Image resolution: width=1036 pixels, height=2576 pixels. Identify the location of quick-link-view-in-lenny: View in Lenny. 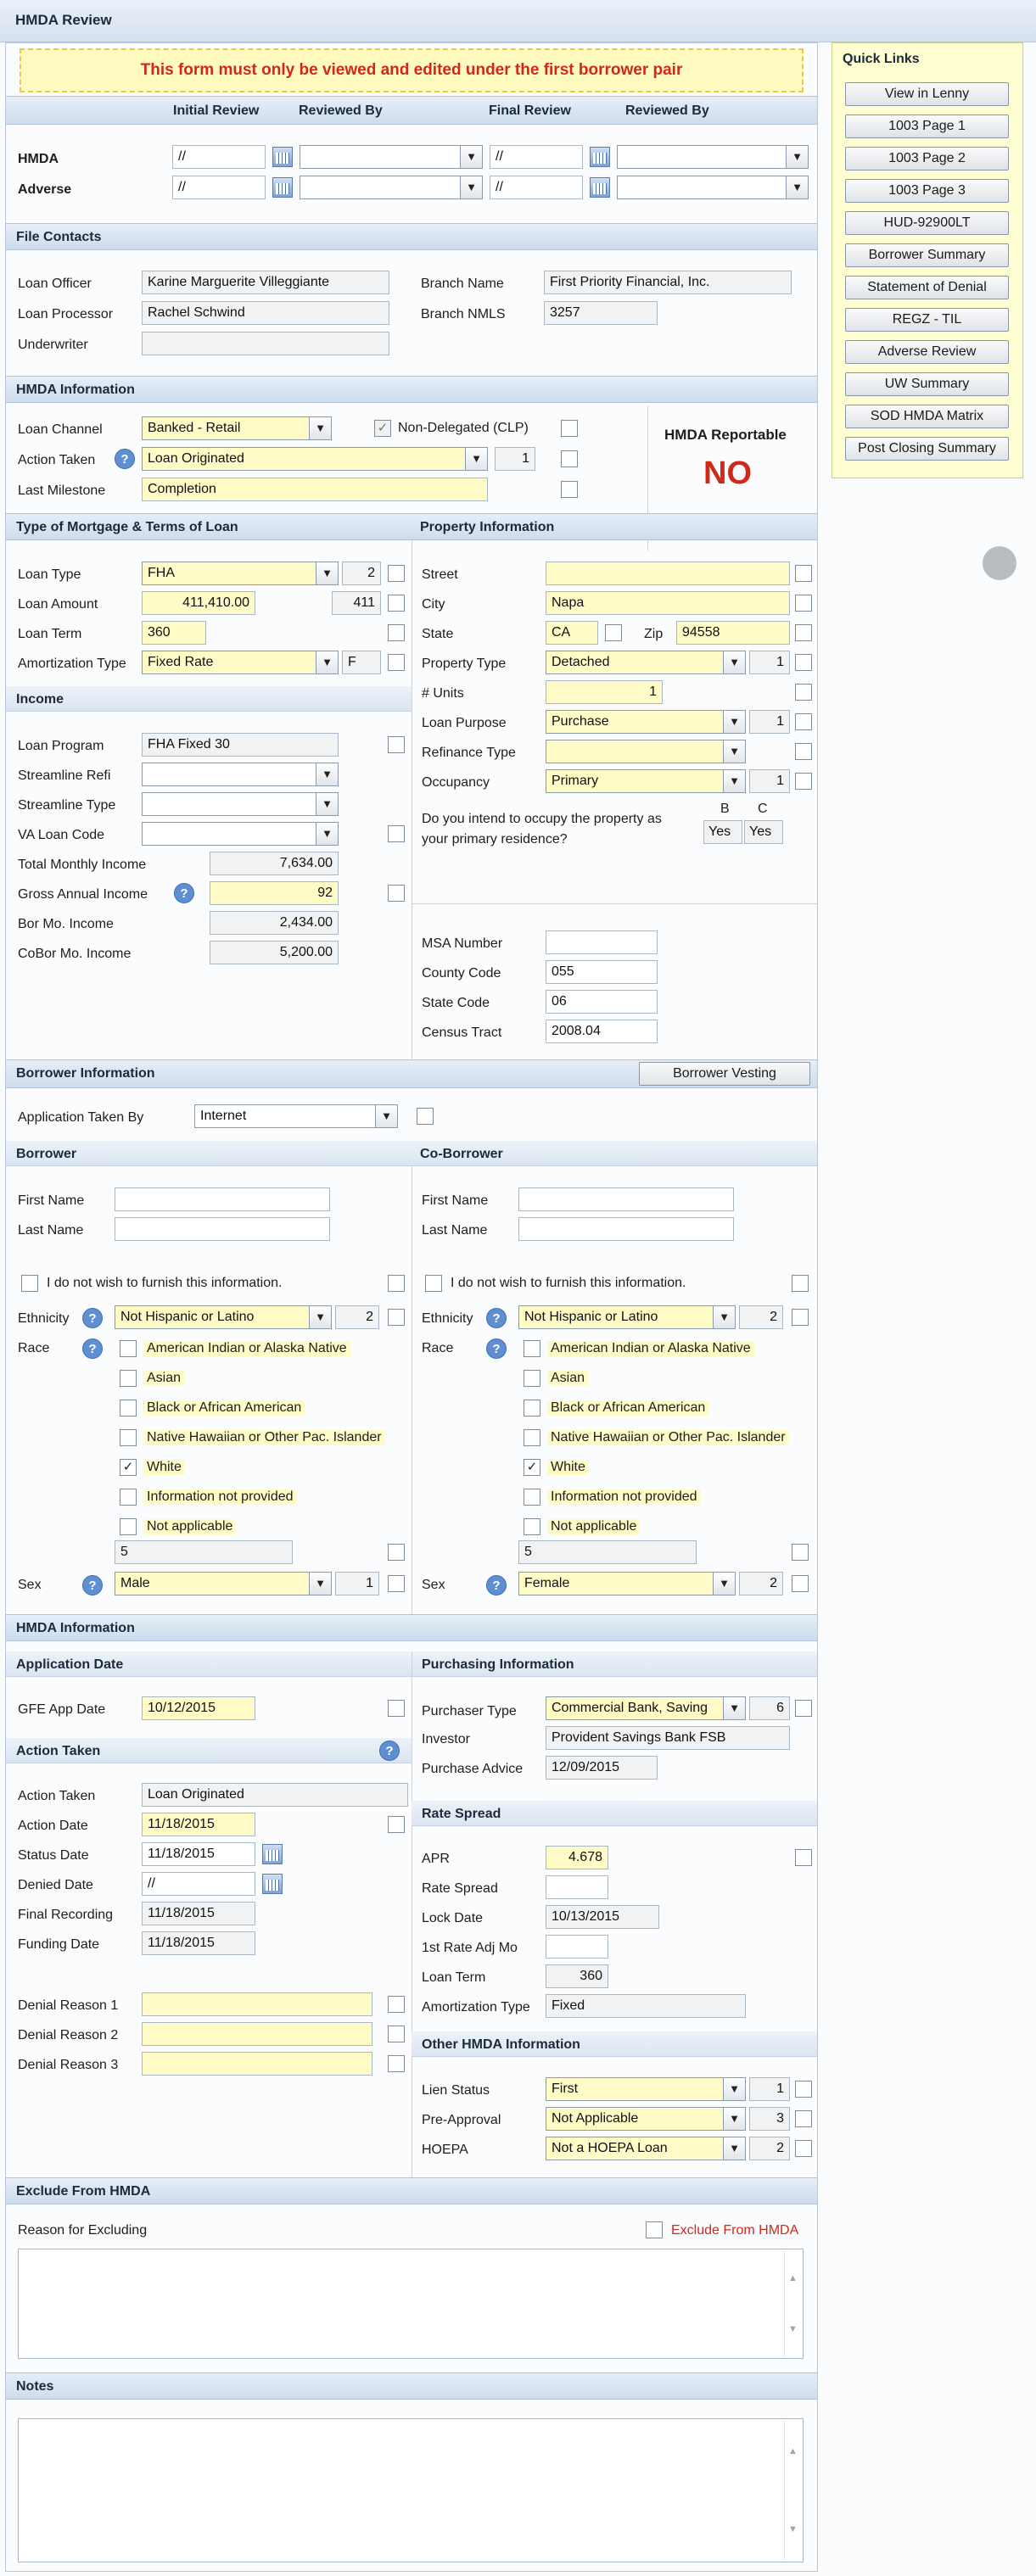
(927, 94).